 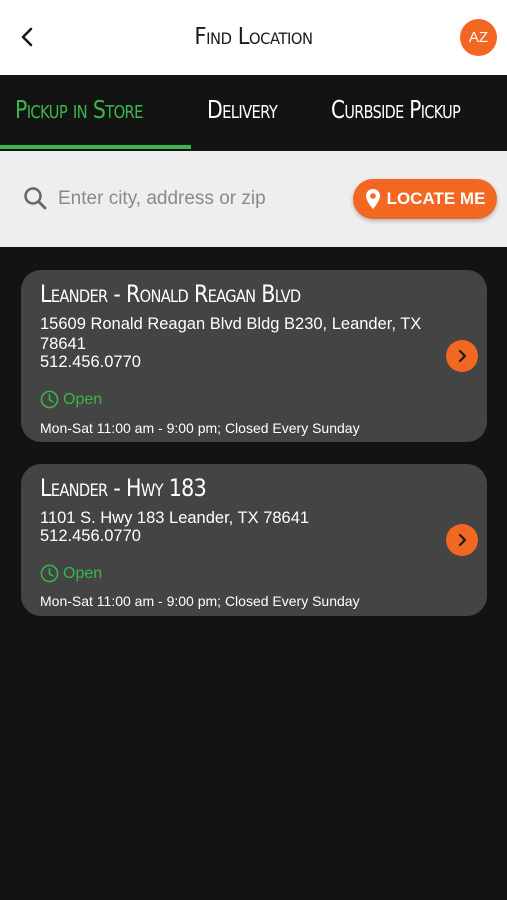 I want to click on locate-me-button: LOCATE ME, so click(x=425, y=199).